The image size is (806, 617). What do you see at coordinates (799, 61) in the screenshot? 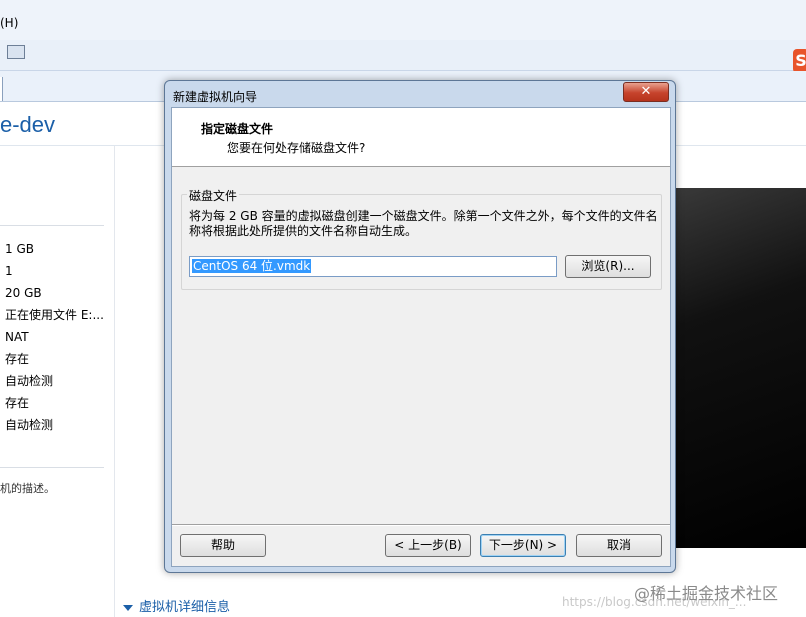
I see `app-logo-icon: S` at bounding box center [799, 61].